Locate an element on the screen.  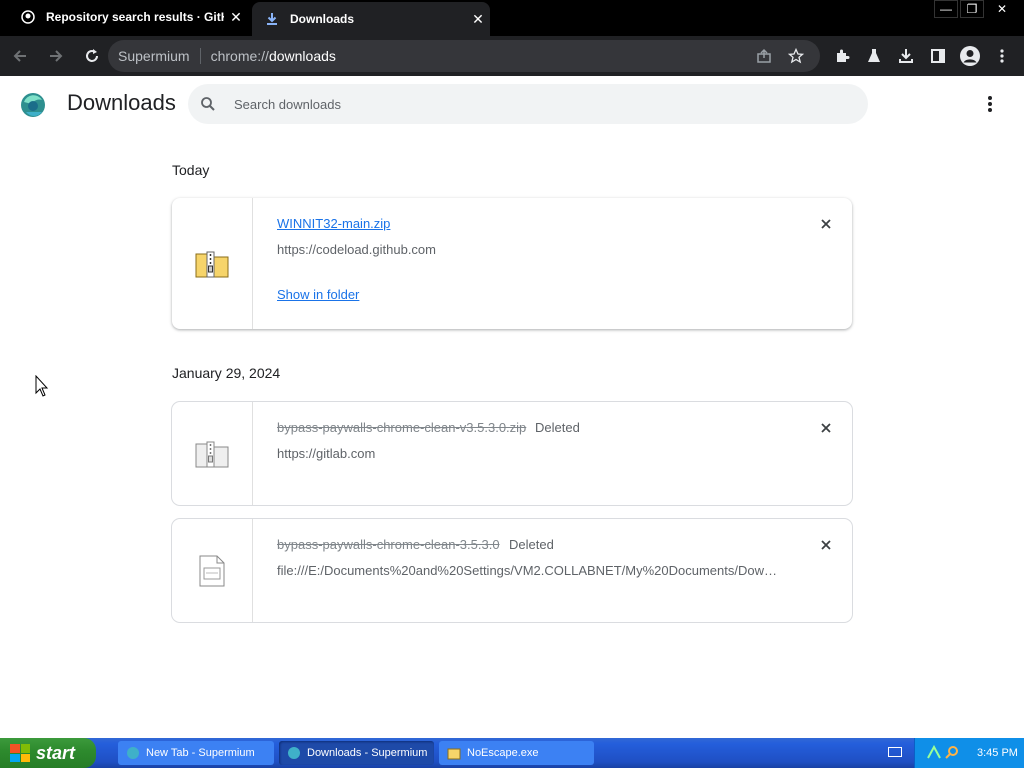
side-panel-icon is located at coordinates (938, 56).